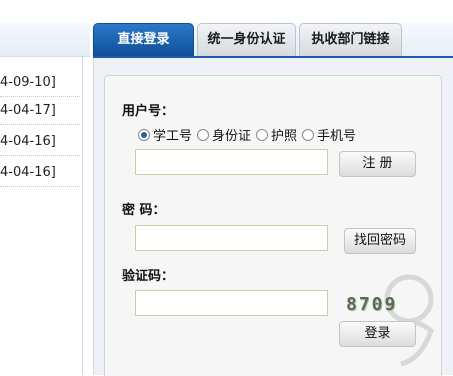  Describe the element at coordinates (231, 238) in the screenshot. I see `password-input` at that location.